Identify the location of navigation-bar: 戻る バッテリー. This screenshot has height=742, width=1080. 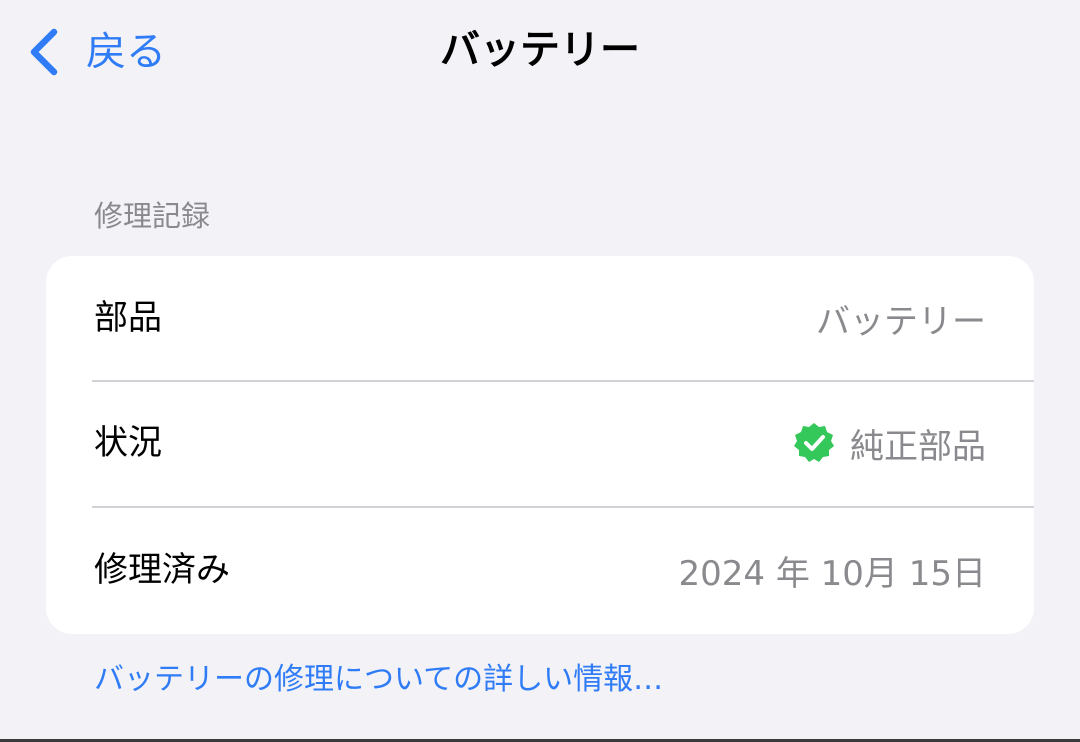
(540, 50).